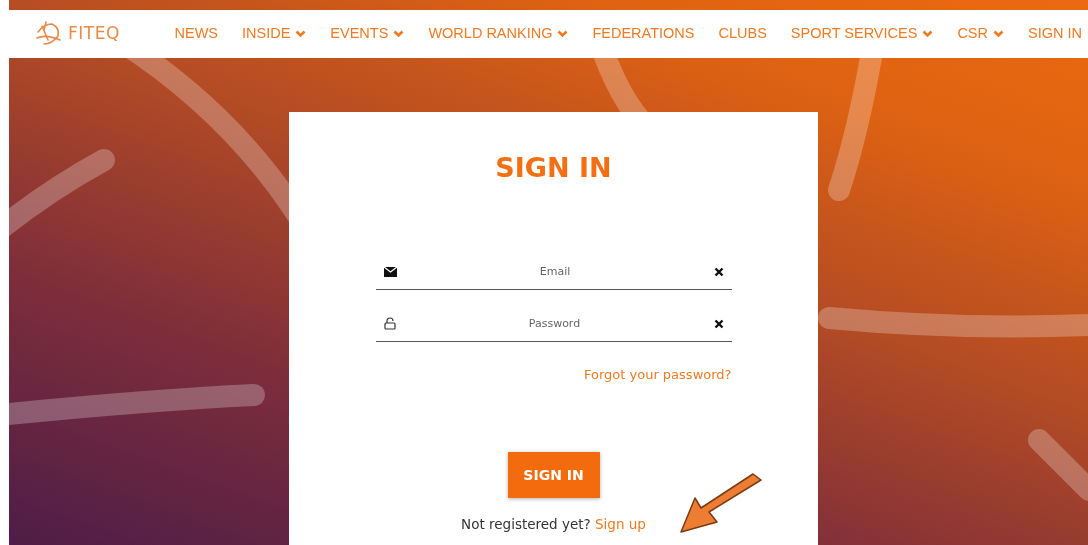  Describe the element at coordinates (643, 34) in the screenshot. I see `nav-link: FEDERATIONS` at that location.